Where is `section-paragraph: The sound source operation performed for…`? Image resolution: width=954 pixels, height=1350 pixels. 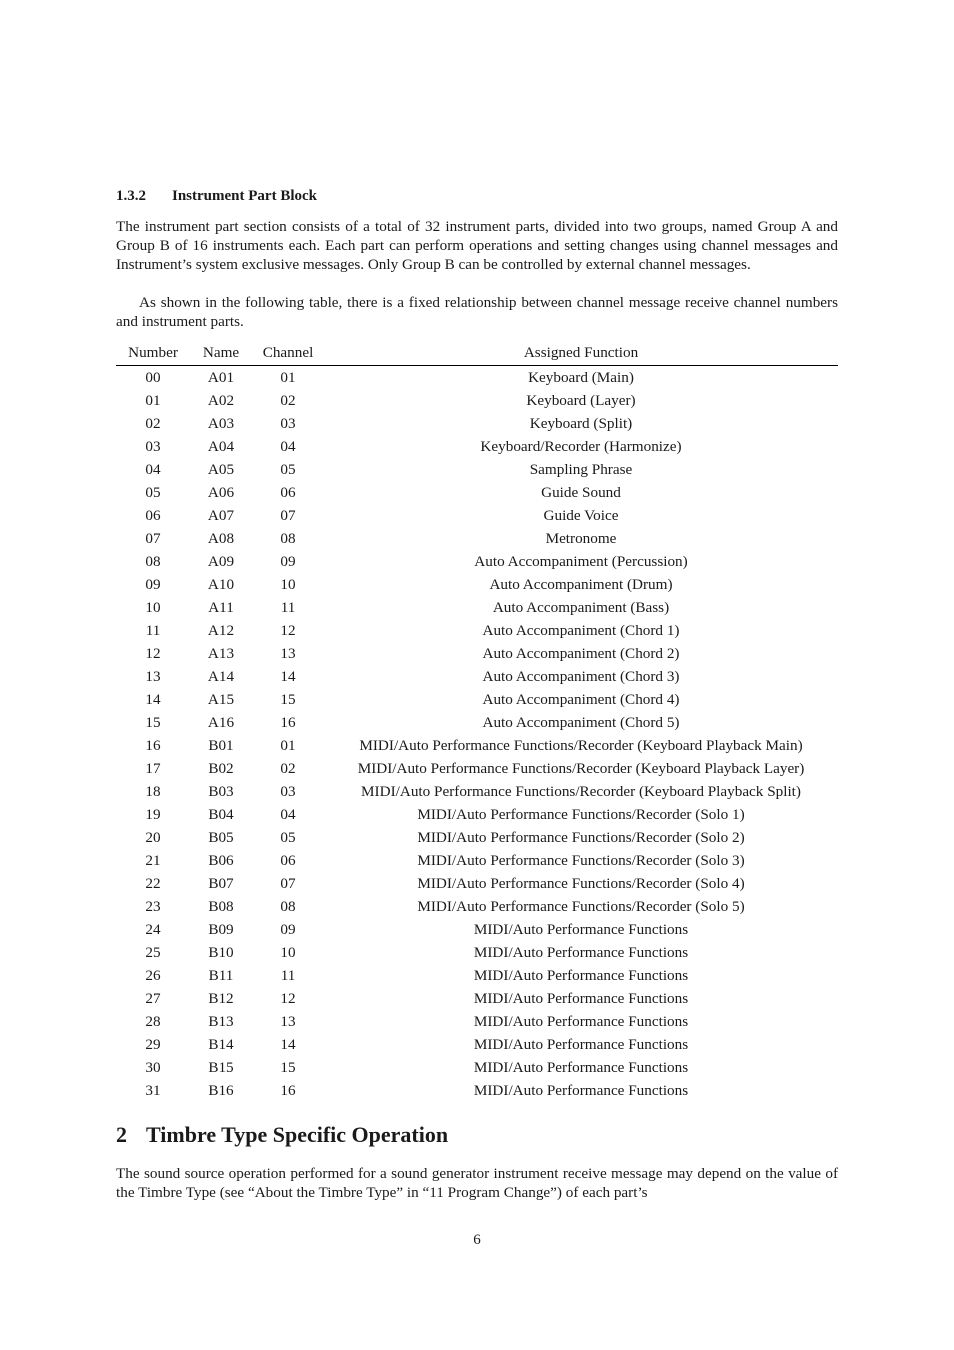
section-paragraph: The sound source operation performed for… is located at coordinates (477, 1183).